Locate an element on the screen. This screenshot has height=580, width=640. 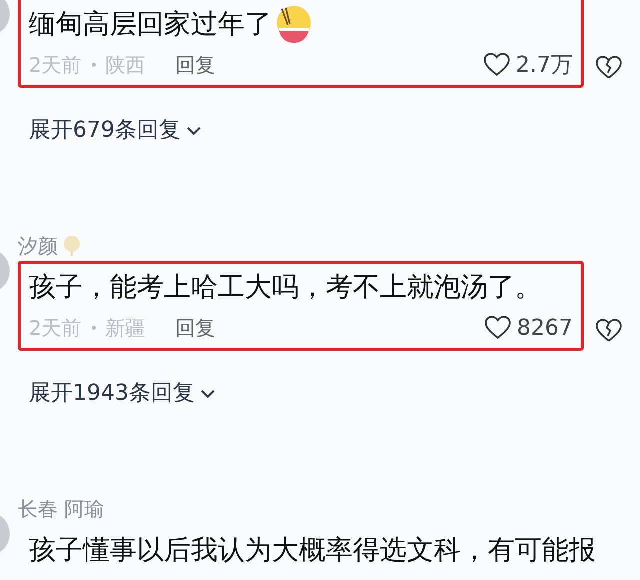
badge-icon is located at coordinates (72, 246).